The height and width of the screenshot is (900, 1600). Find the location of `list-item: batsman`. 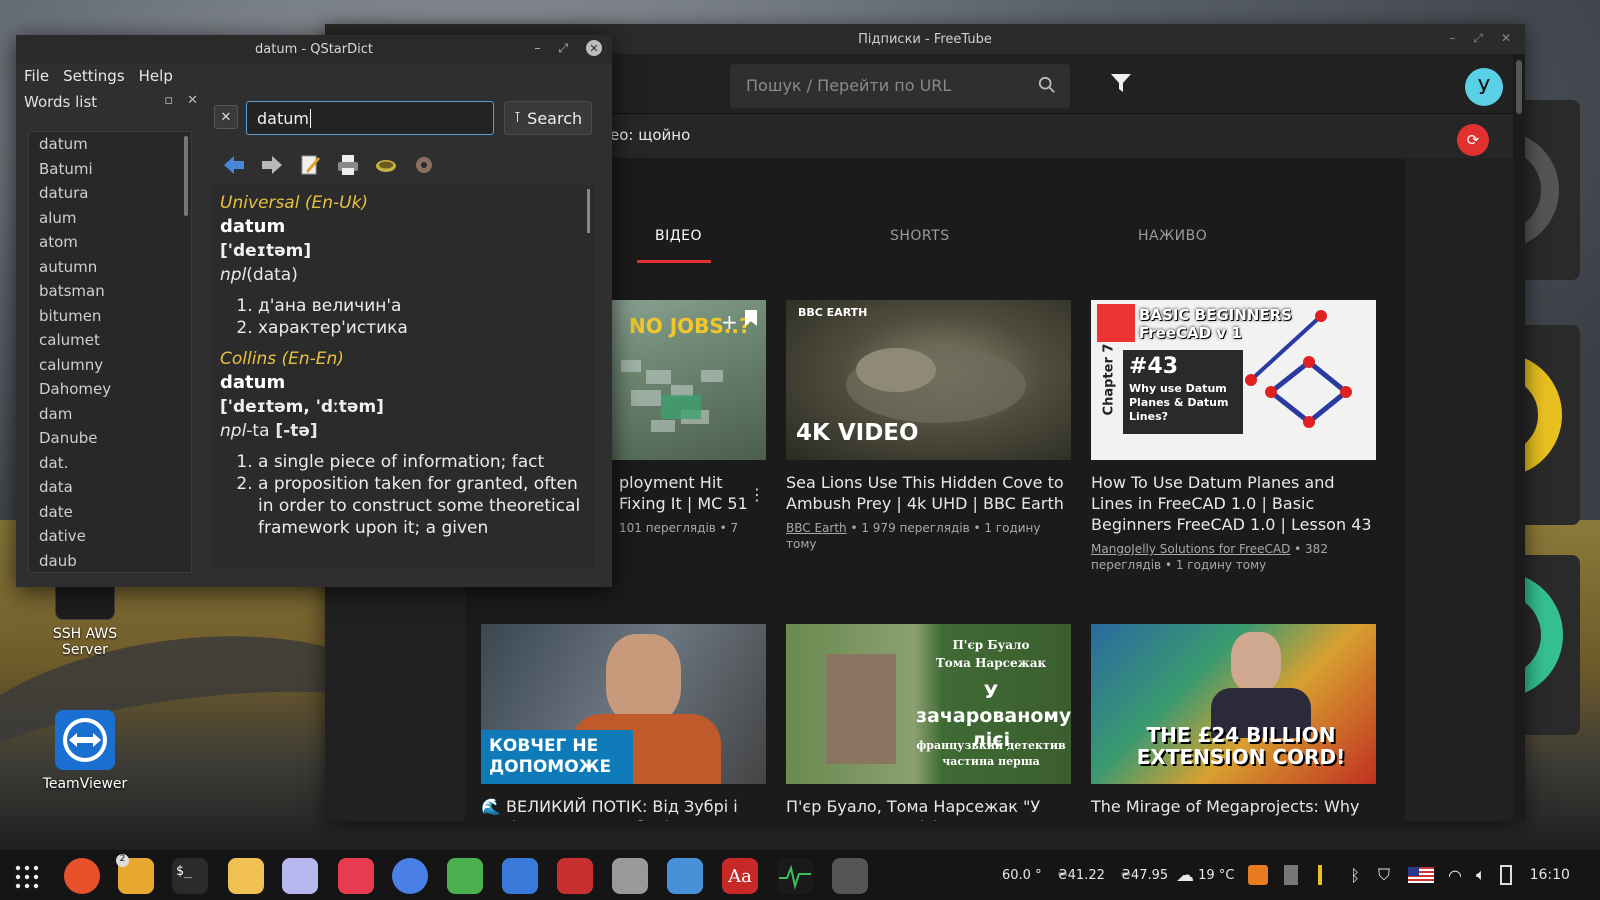

list-item: batsman is located at coordinates (110, 291).